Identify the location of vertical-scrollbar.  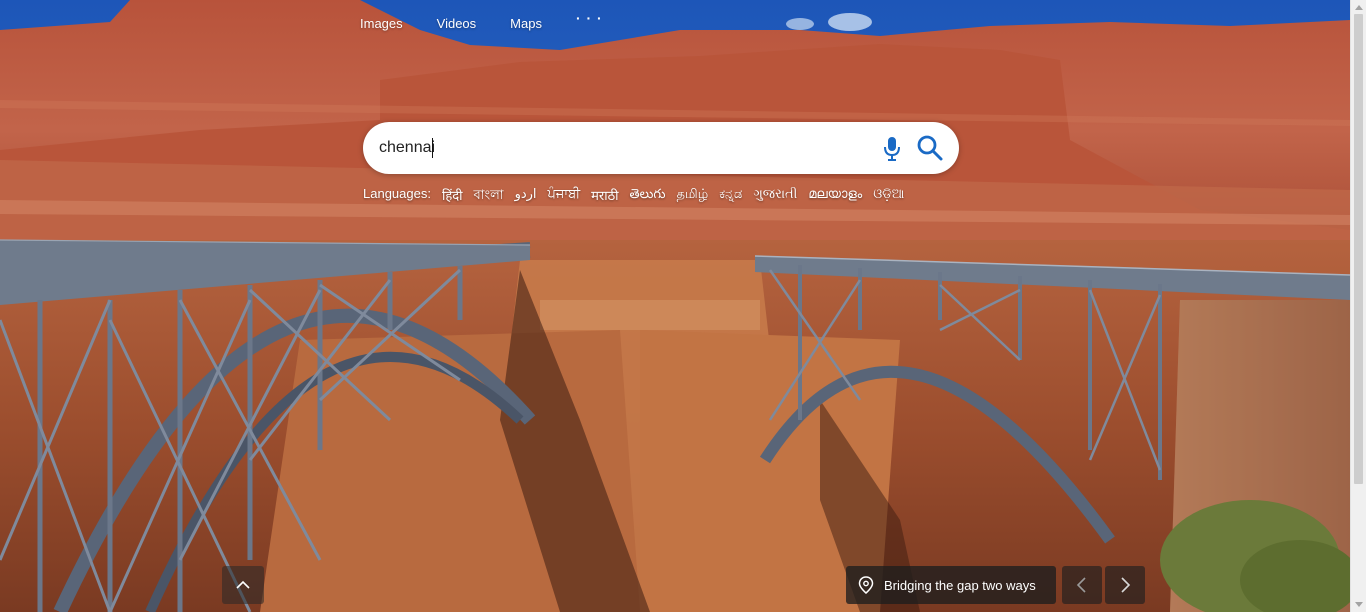
(1358, 306).